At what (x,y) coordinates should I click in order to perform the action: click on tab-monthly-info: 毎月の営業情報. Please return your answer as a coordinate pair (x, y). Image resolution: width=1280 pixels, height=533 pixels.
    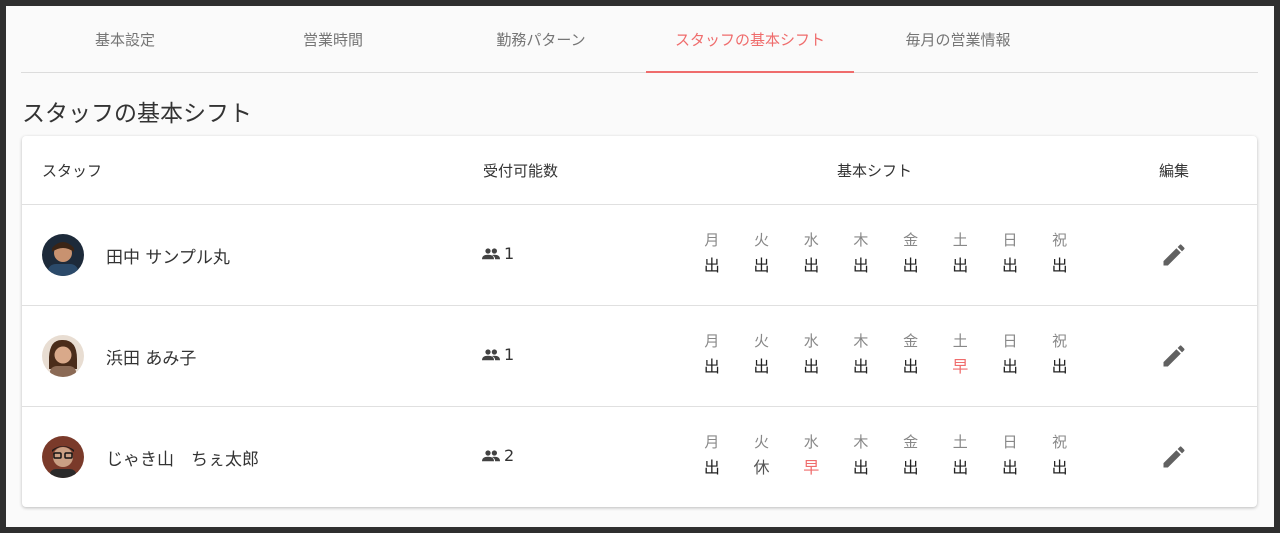
    Looking at the image, I should click on (958, 39).